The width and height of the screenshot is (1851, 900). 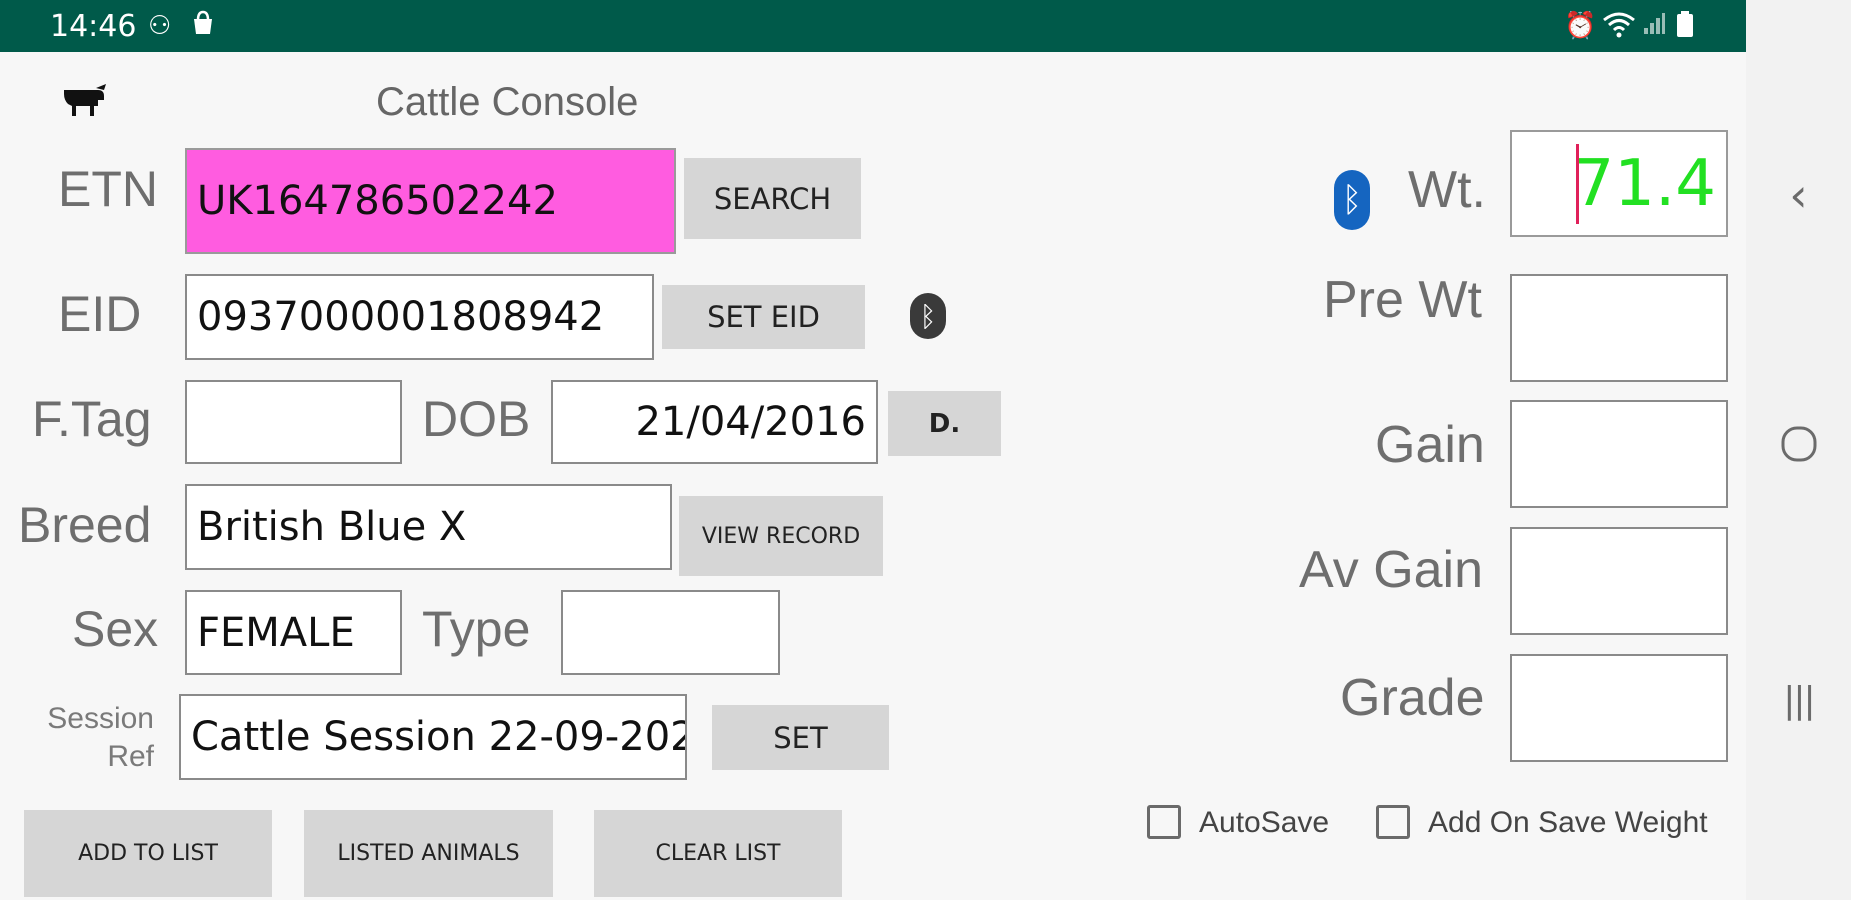 I want to click on pre-wt-field, so click(x=1619, y=328).